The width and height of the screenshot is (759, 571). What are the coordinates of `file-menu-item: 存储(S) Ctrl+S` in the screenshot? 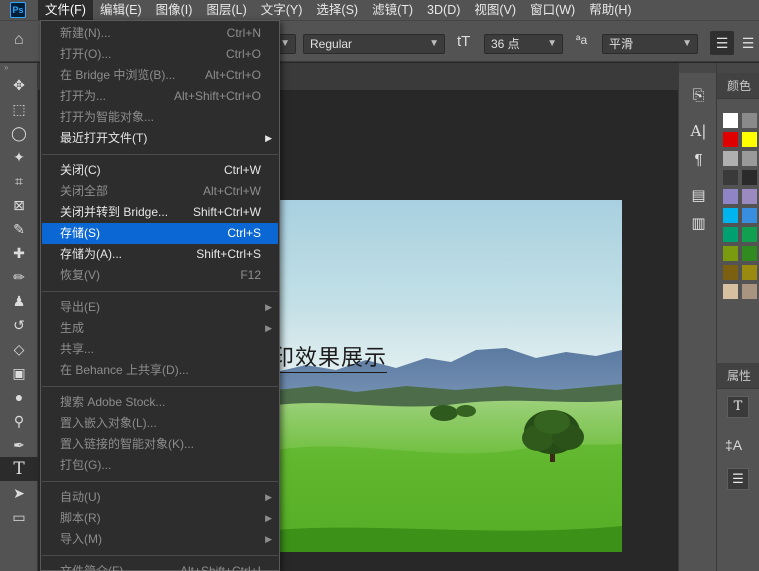 It's located at (160, 233).